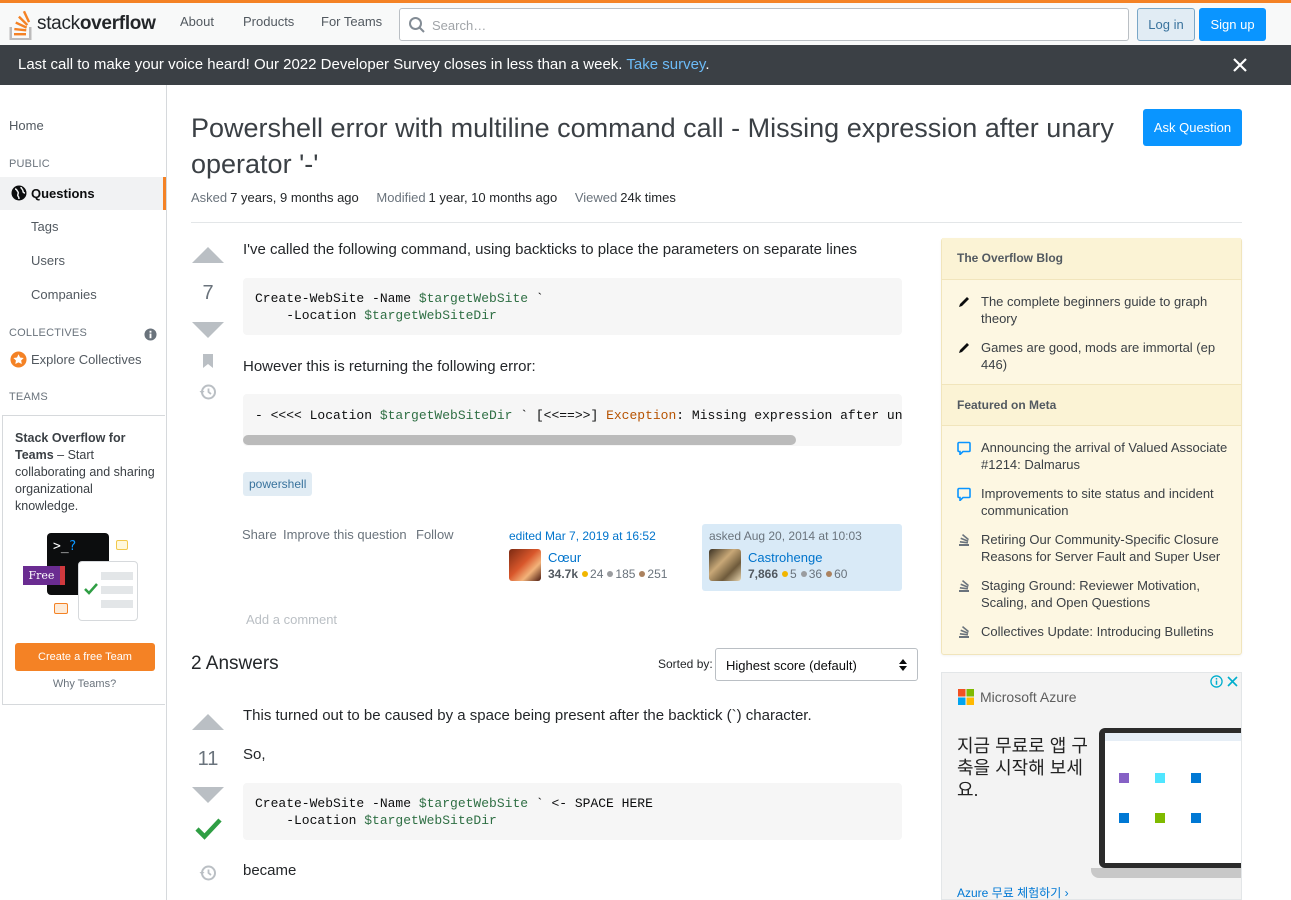 The width and height of the screenshot is (1291, 900). I want to click on bookmark-icon, so click(208, 361).